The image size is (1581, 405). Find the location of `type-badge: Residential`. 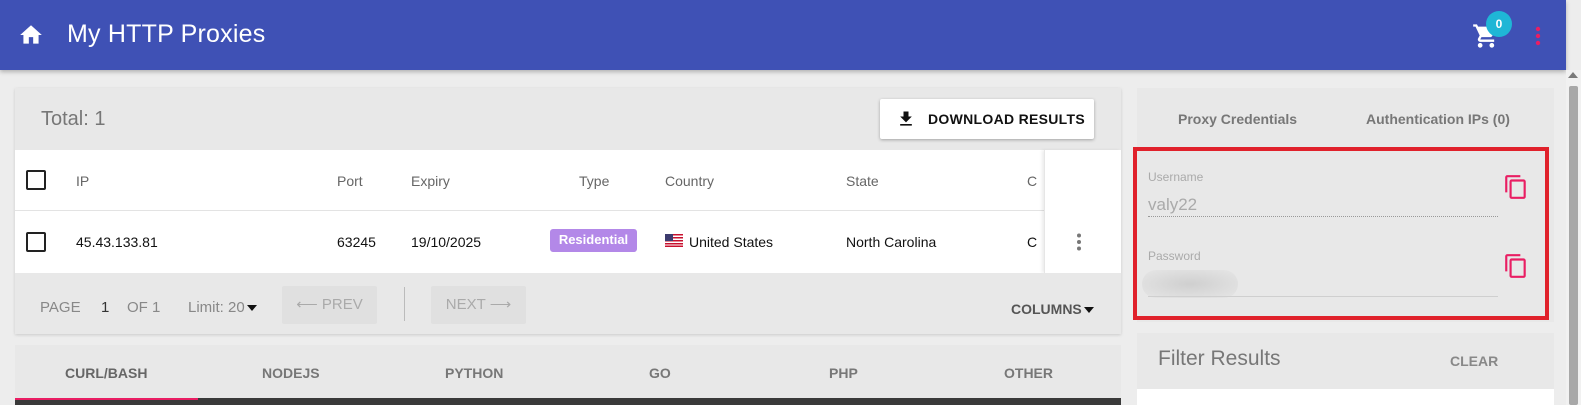

type-badge: Residential is located at coordinates (593, 240).